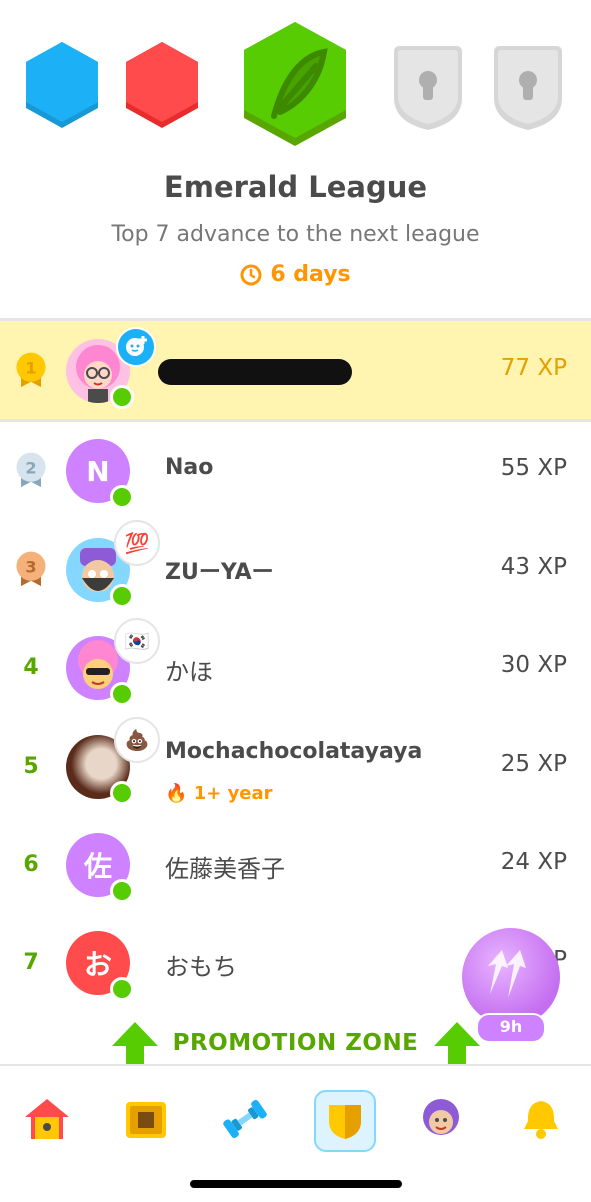 Image resolution: width=591 pixels, height=1202 pixels. I want to click on avatar-letter: お, so click(97, 964).